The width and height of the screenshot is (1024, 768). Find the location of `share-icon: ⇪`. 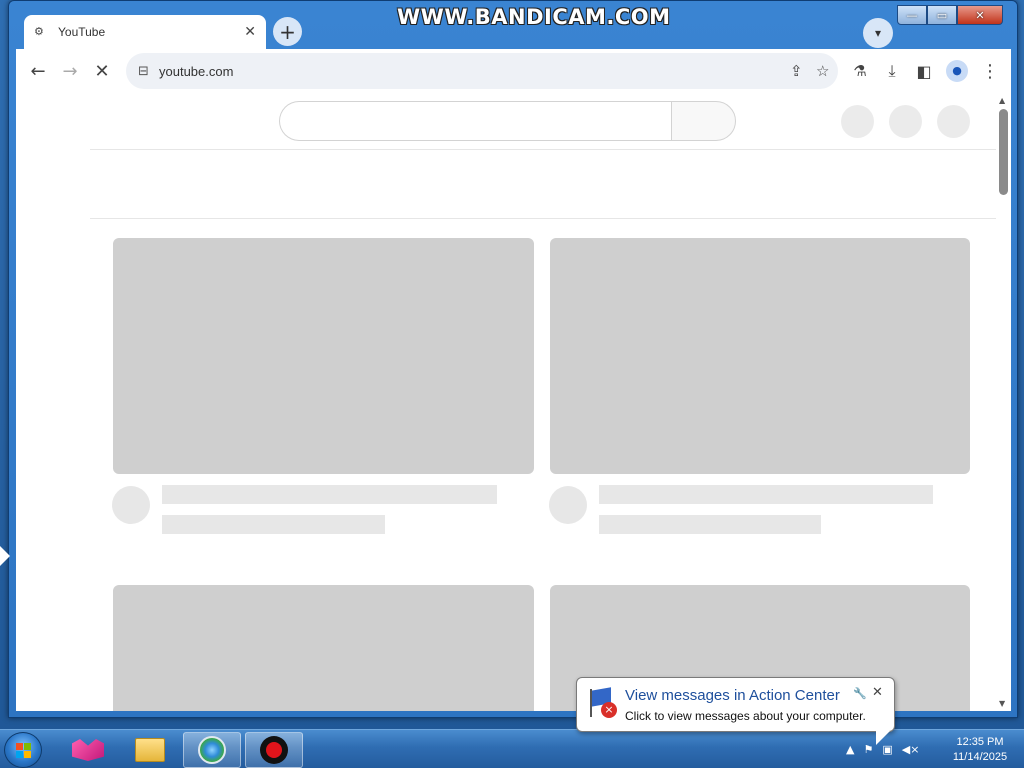

share-icon: ⇪ is located at coordinates (796, 71).